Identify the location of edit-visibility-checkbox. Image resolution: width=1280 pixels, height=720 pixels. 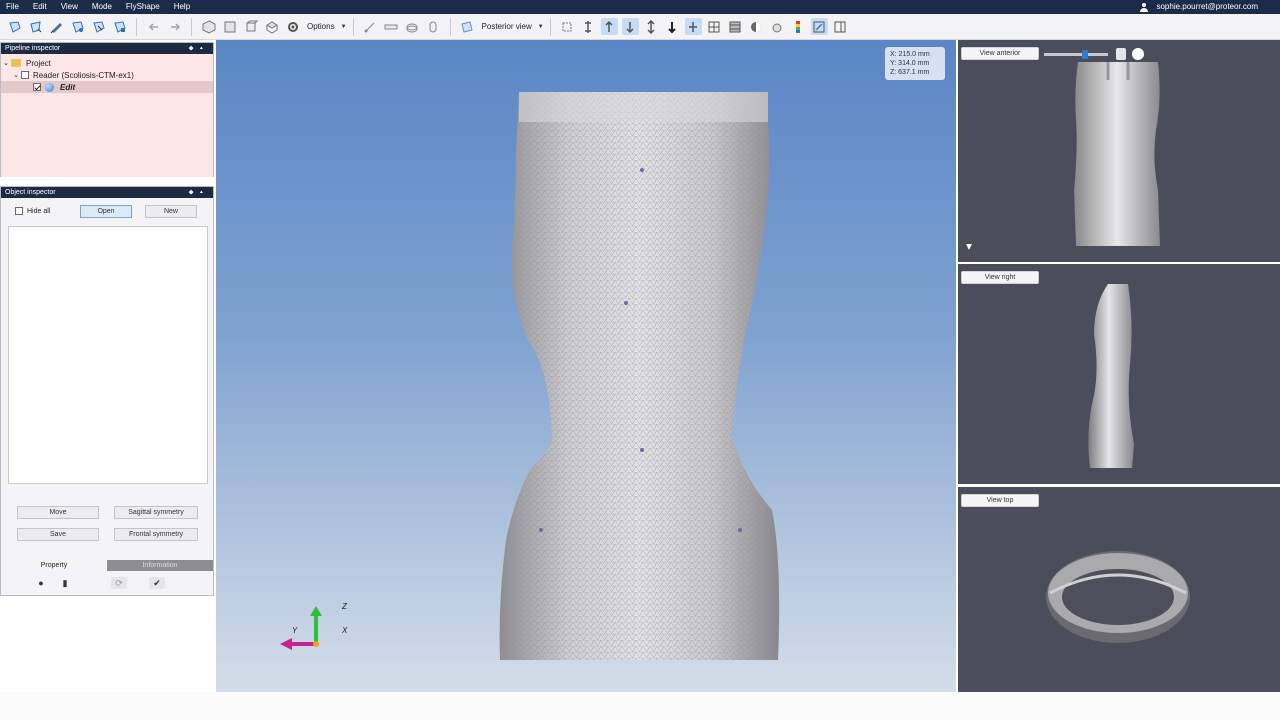
(37, 87).